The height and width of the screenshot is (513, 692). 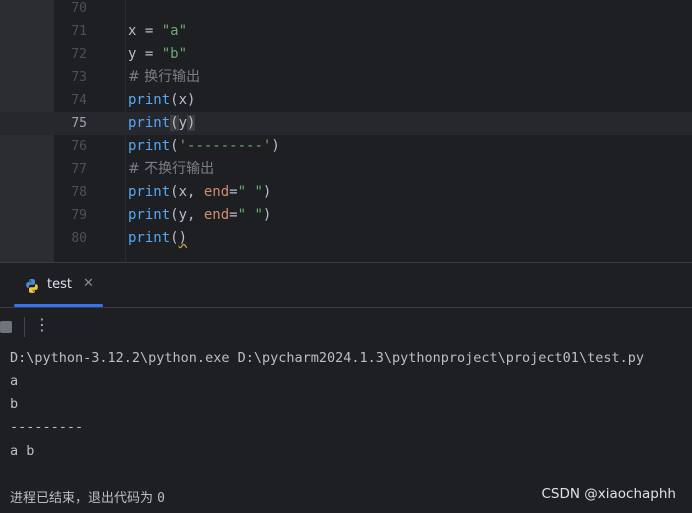 I want to click on code-comment: # 不换行输出, so click(x=171, y=169).